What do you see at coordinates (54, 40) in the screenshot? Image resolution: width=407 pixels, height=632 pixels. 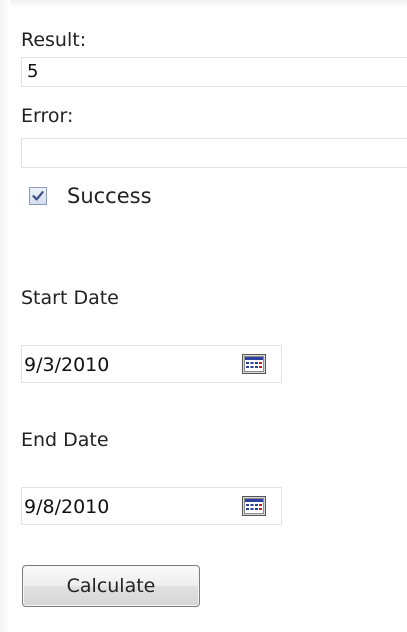 I see `result-label: Result:` at bounding box center [54, 40].